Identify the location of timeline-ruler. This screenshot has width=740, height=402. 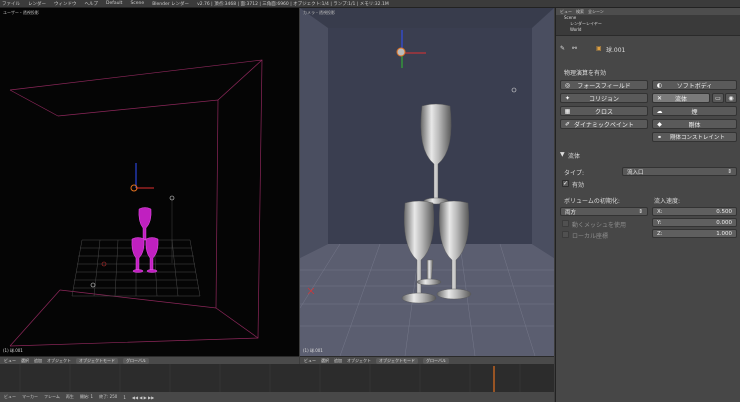
(270, 378).